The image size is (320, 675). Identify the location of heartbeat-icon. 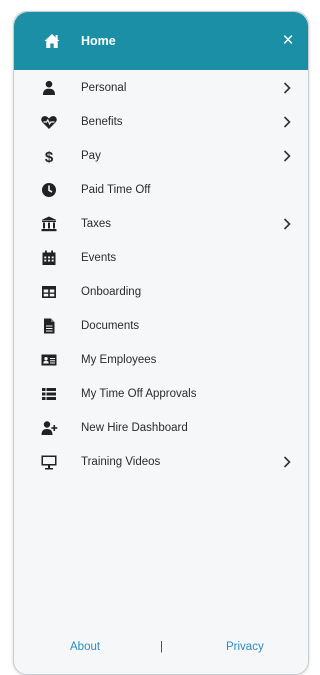
(49, 122).